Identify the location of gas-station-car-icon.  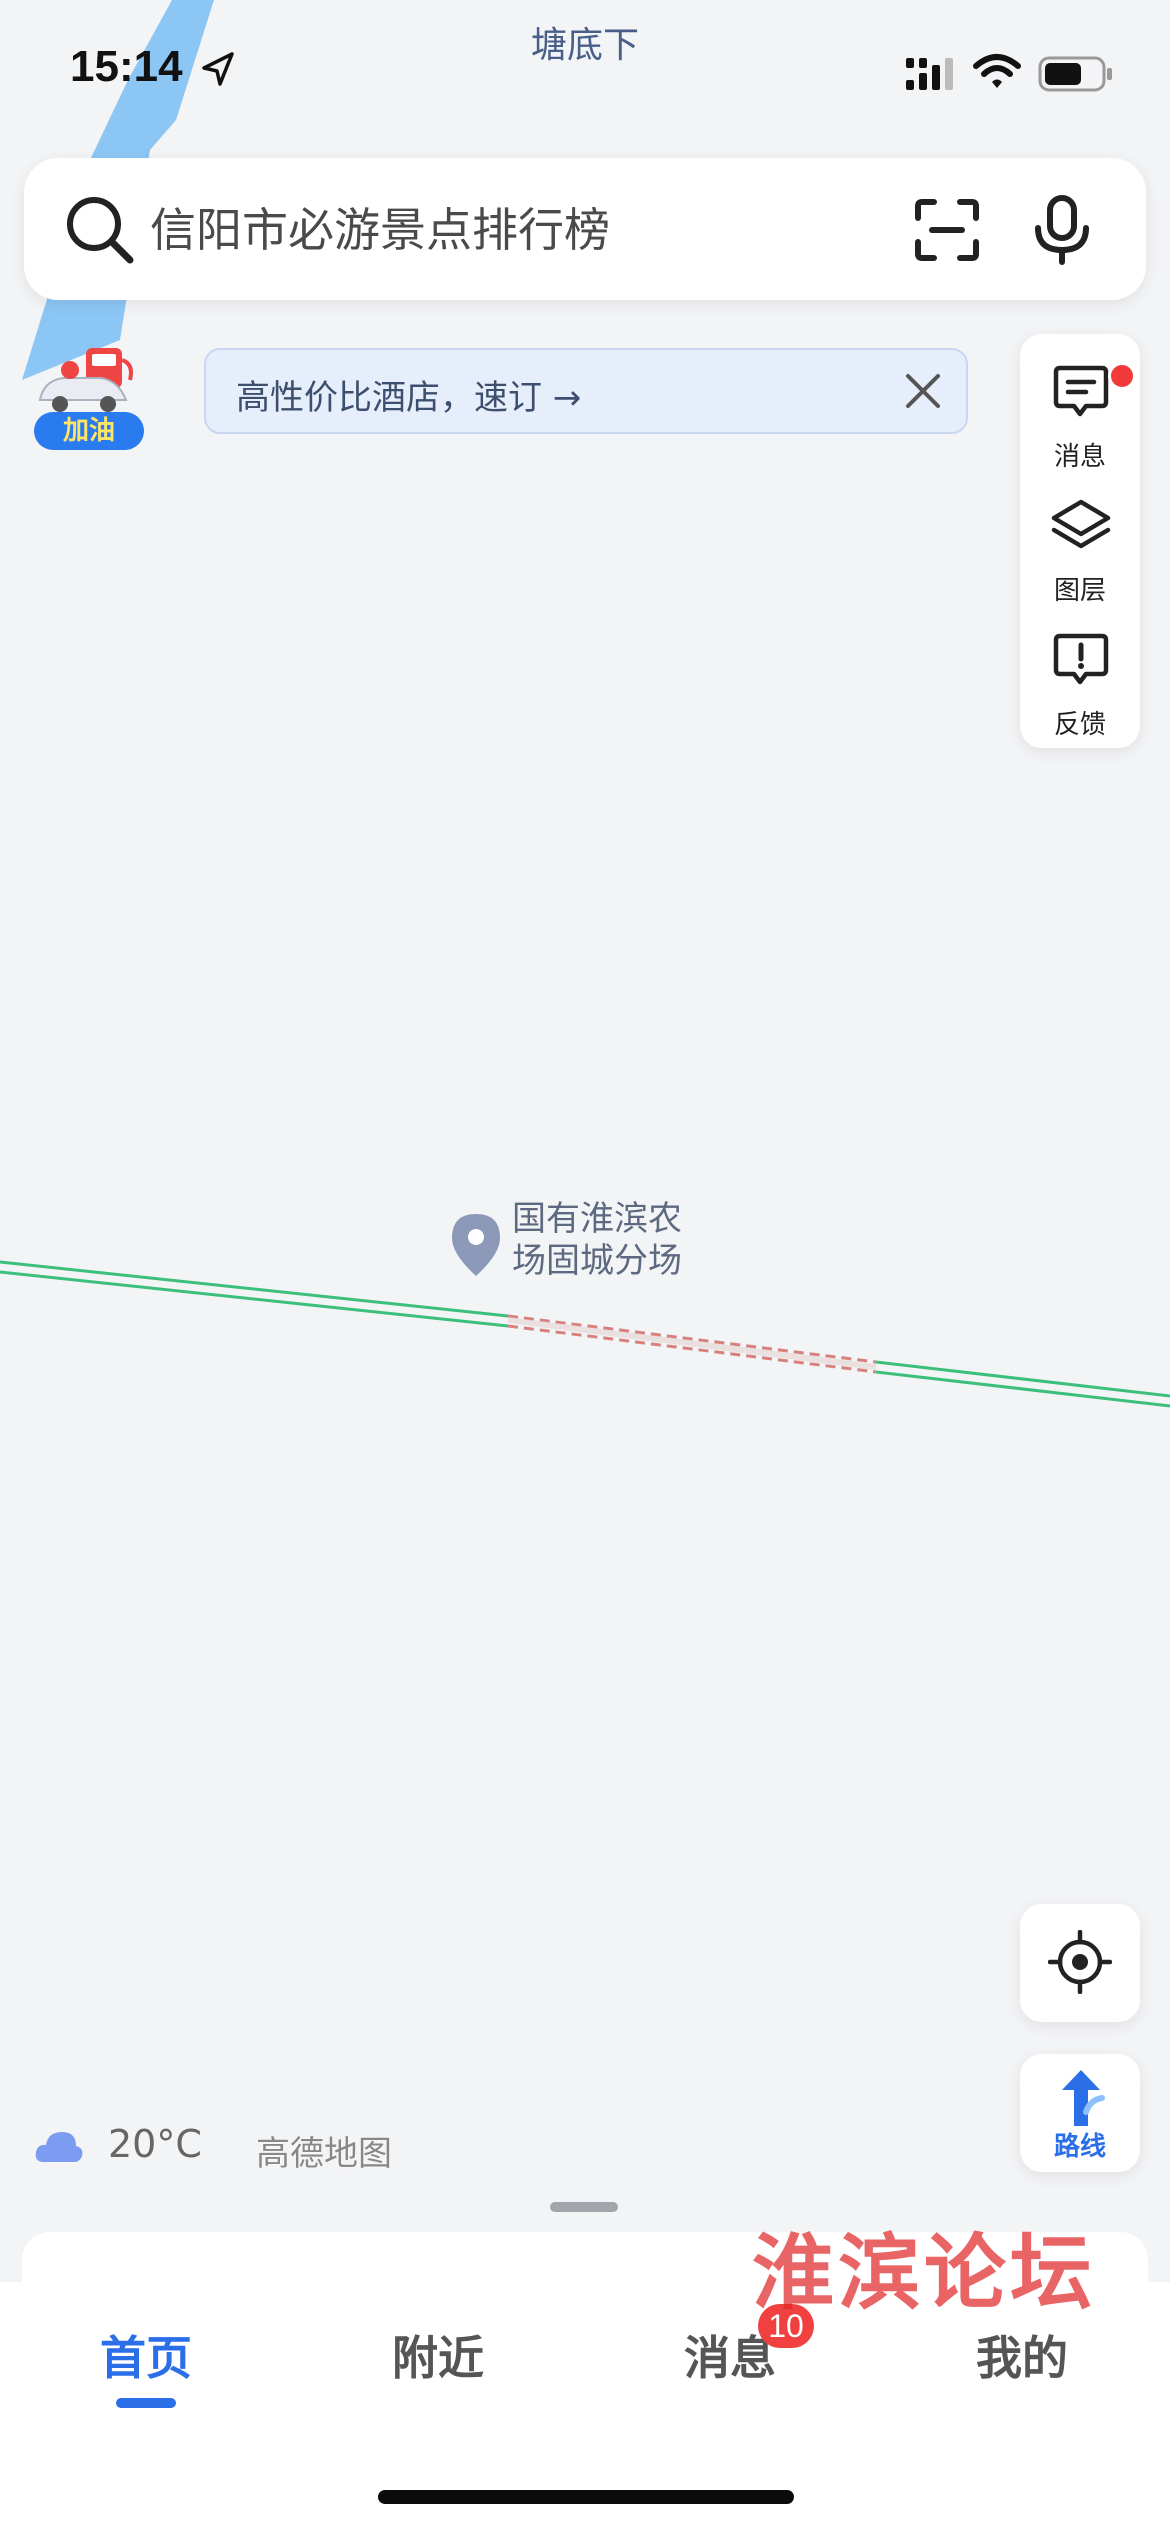
(85, 380).